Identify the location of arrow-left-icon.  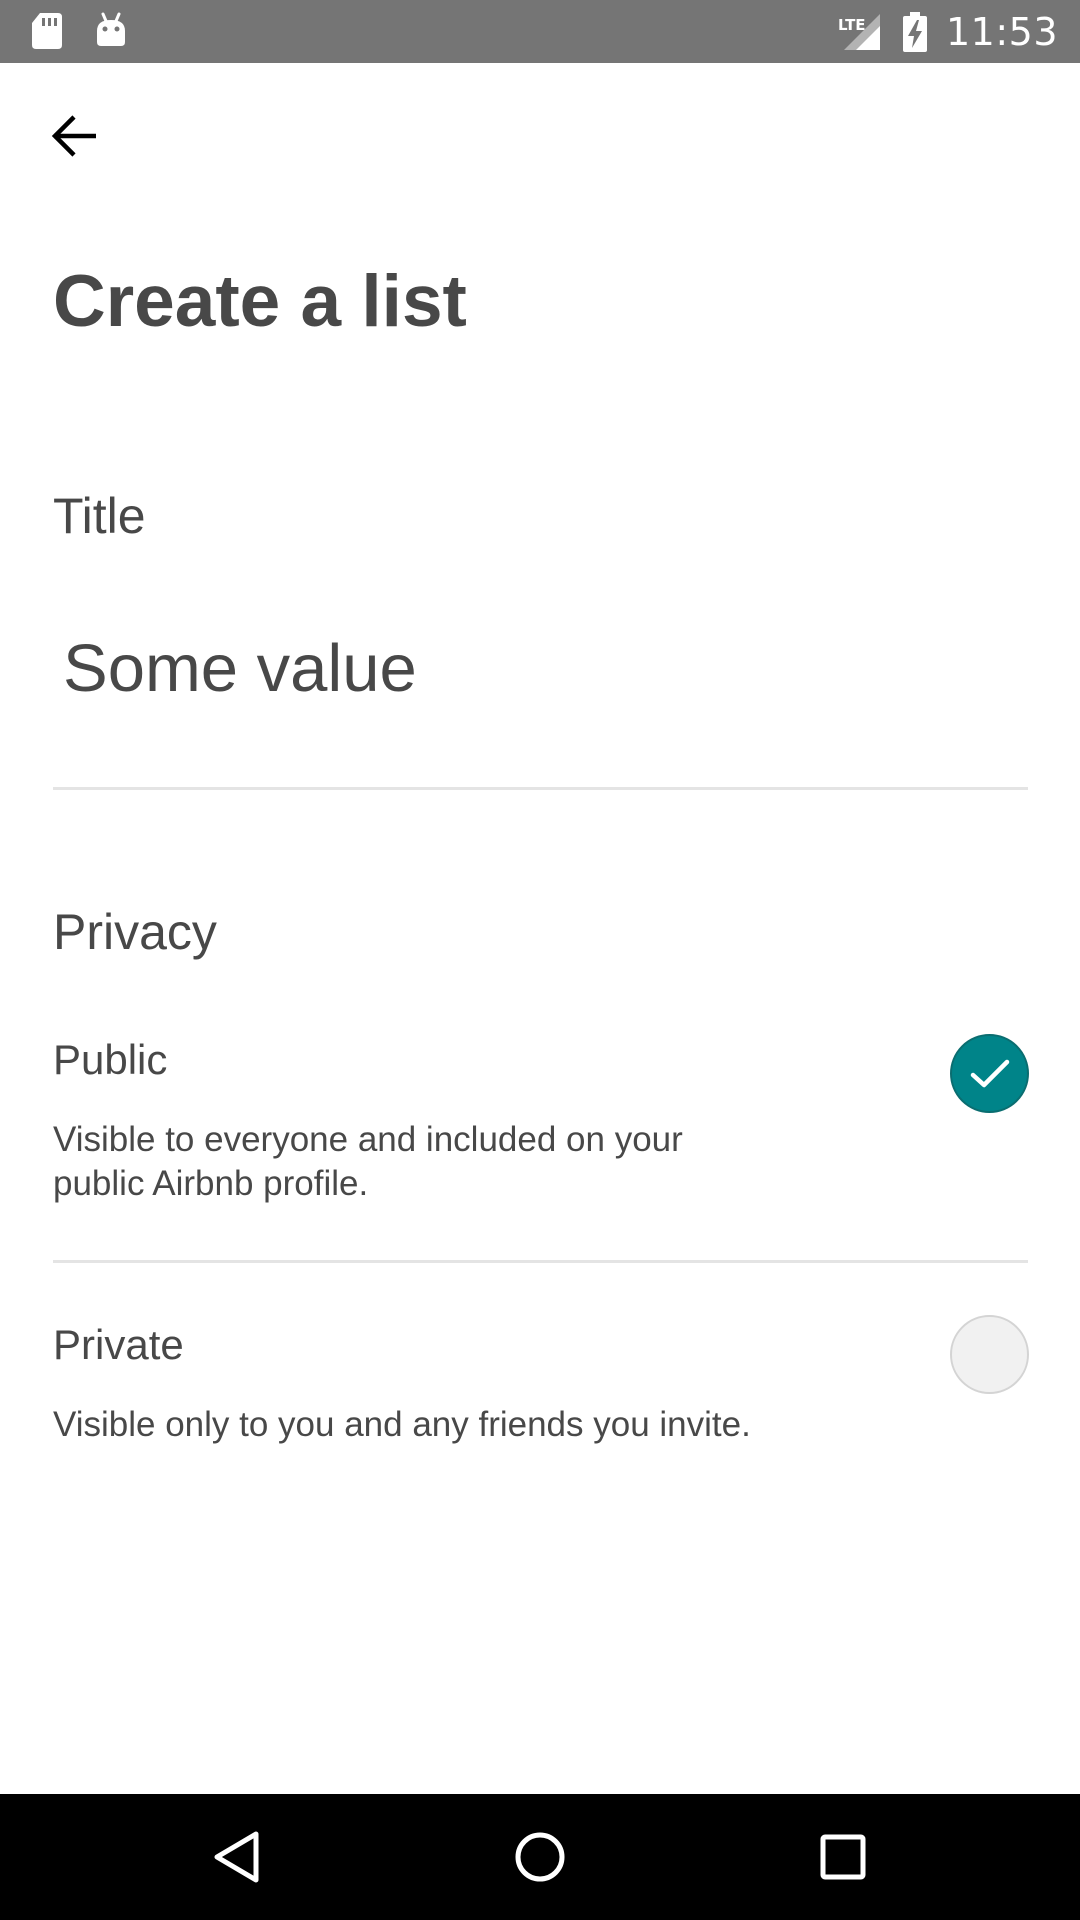
(73, 136).